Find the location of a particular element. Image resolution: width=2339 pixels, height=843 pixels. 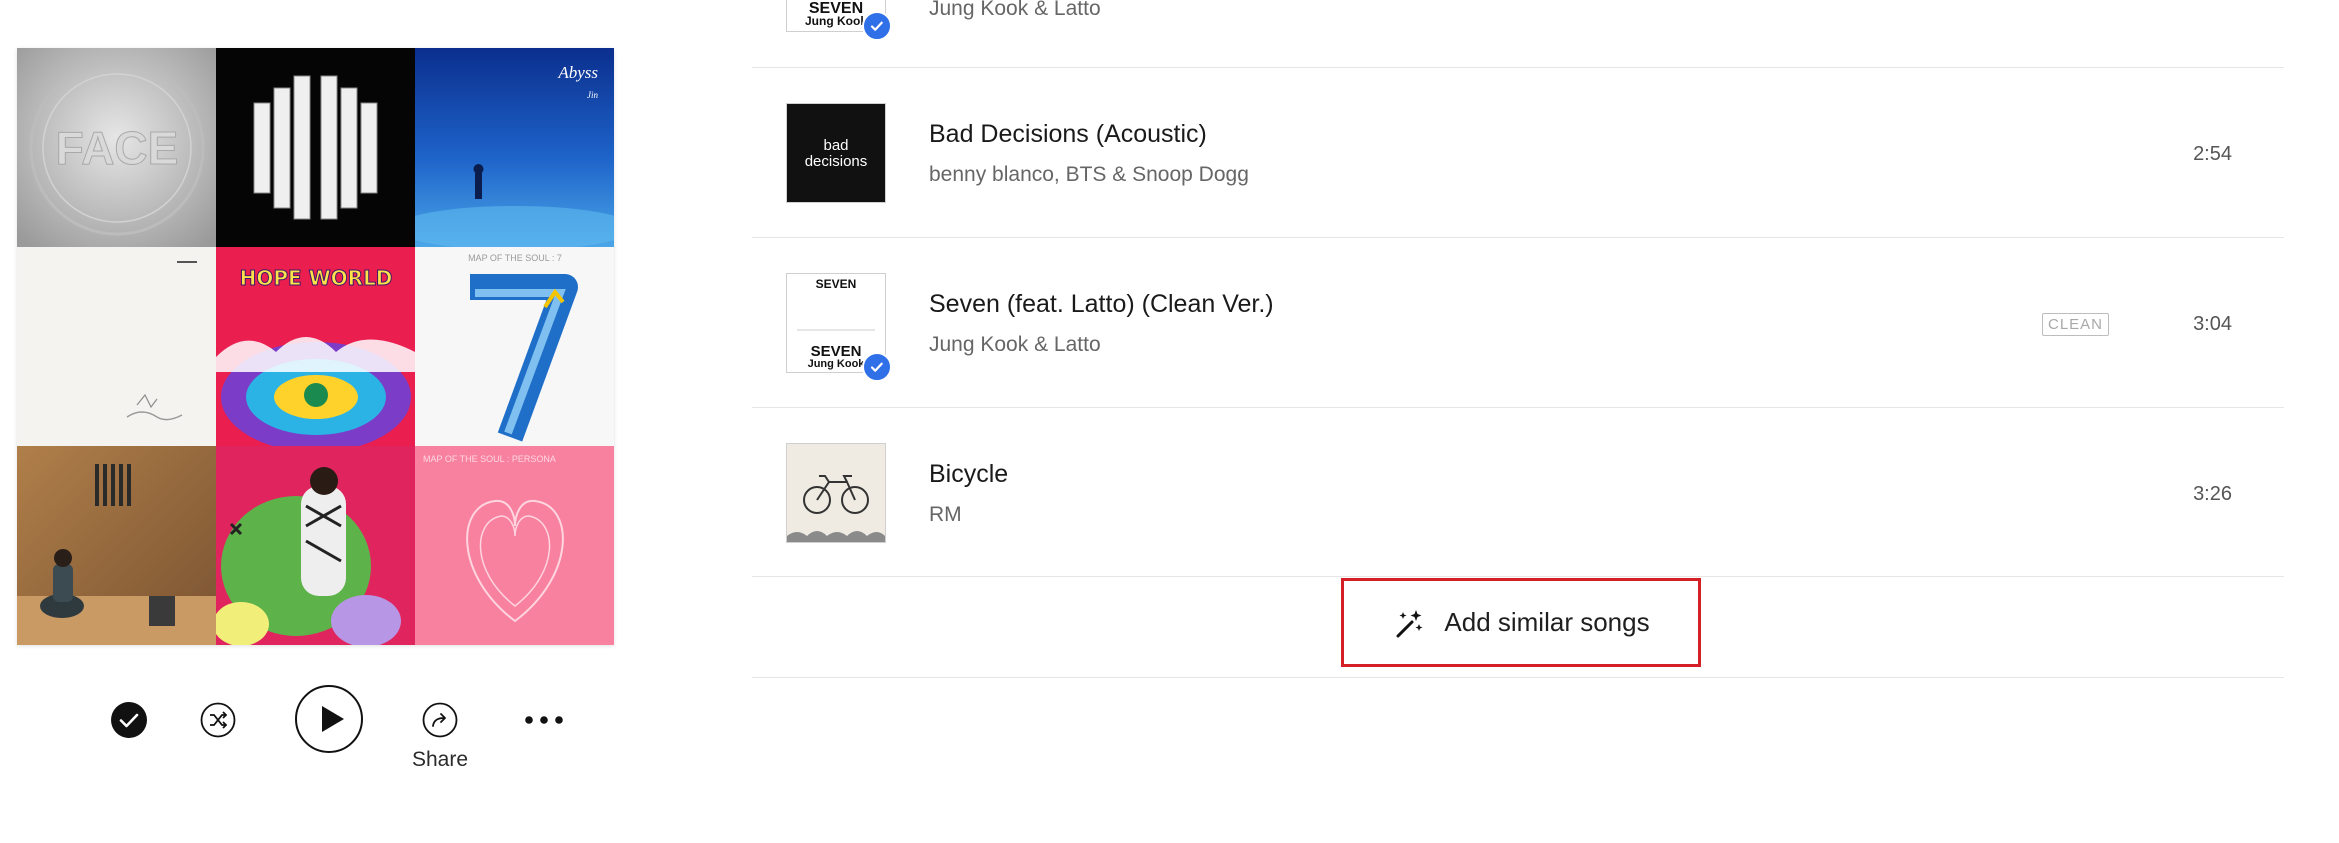

svg-text: Abyss is located at coordinates (577, 72).